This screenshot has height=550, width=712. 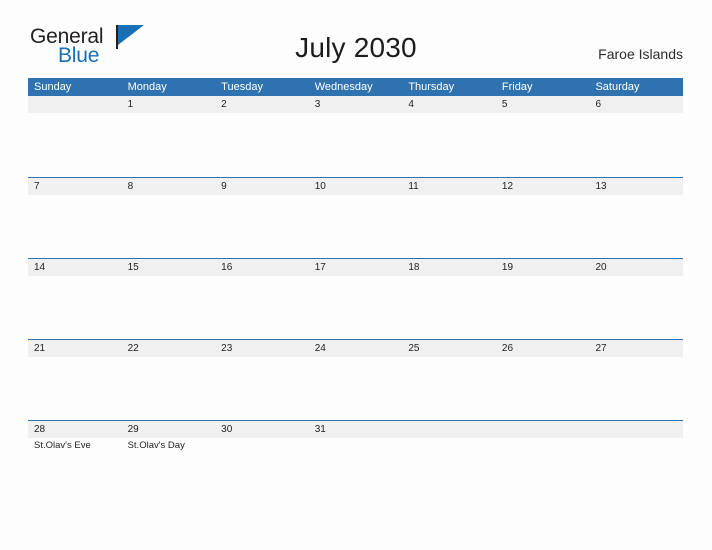 I want to click on day-number: 26, so click(x=507, y=348).